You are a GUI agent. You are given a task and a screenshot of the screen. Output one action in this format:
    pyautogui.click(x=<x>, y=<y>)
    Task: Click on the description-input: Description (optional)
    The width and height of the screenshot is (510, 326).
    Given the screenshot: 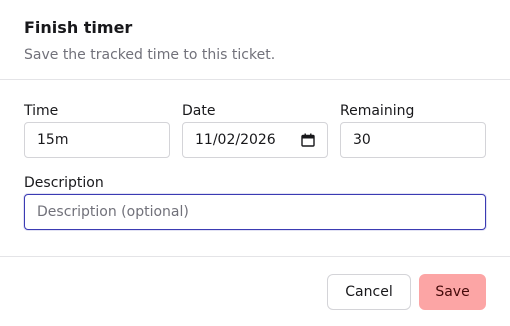 What is the action you would take?
    pyautogui.click(x=255, y=212)
    